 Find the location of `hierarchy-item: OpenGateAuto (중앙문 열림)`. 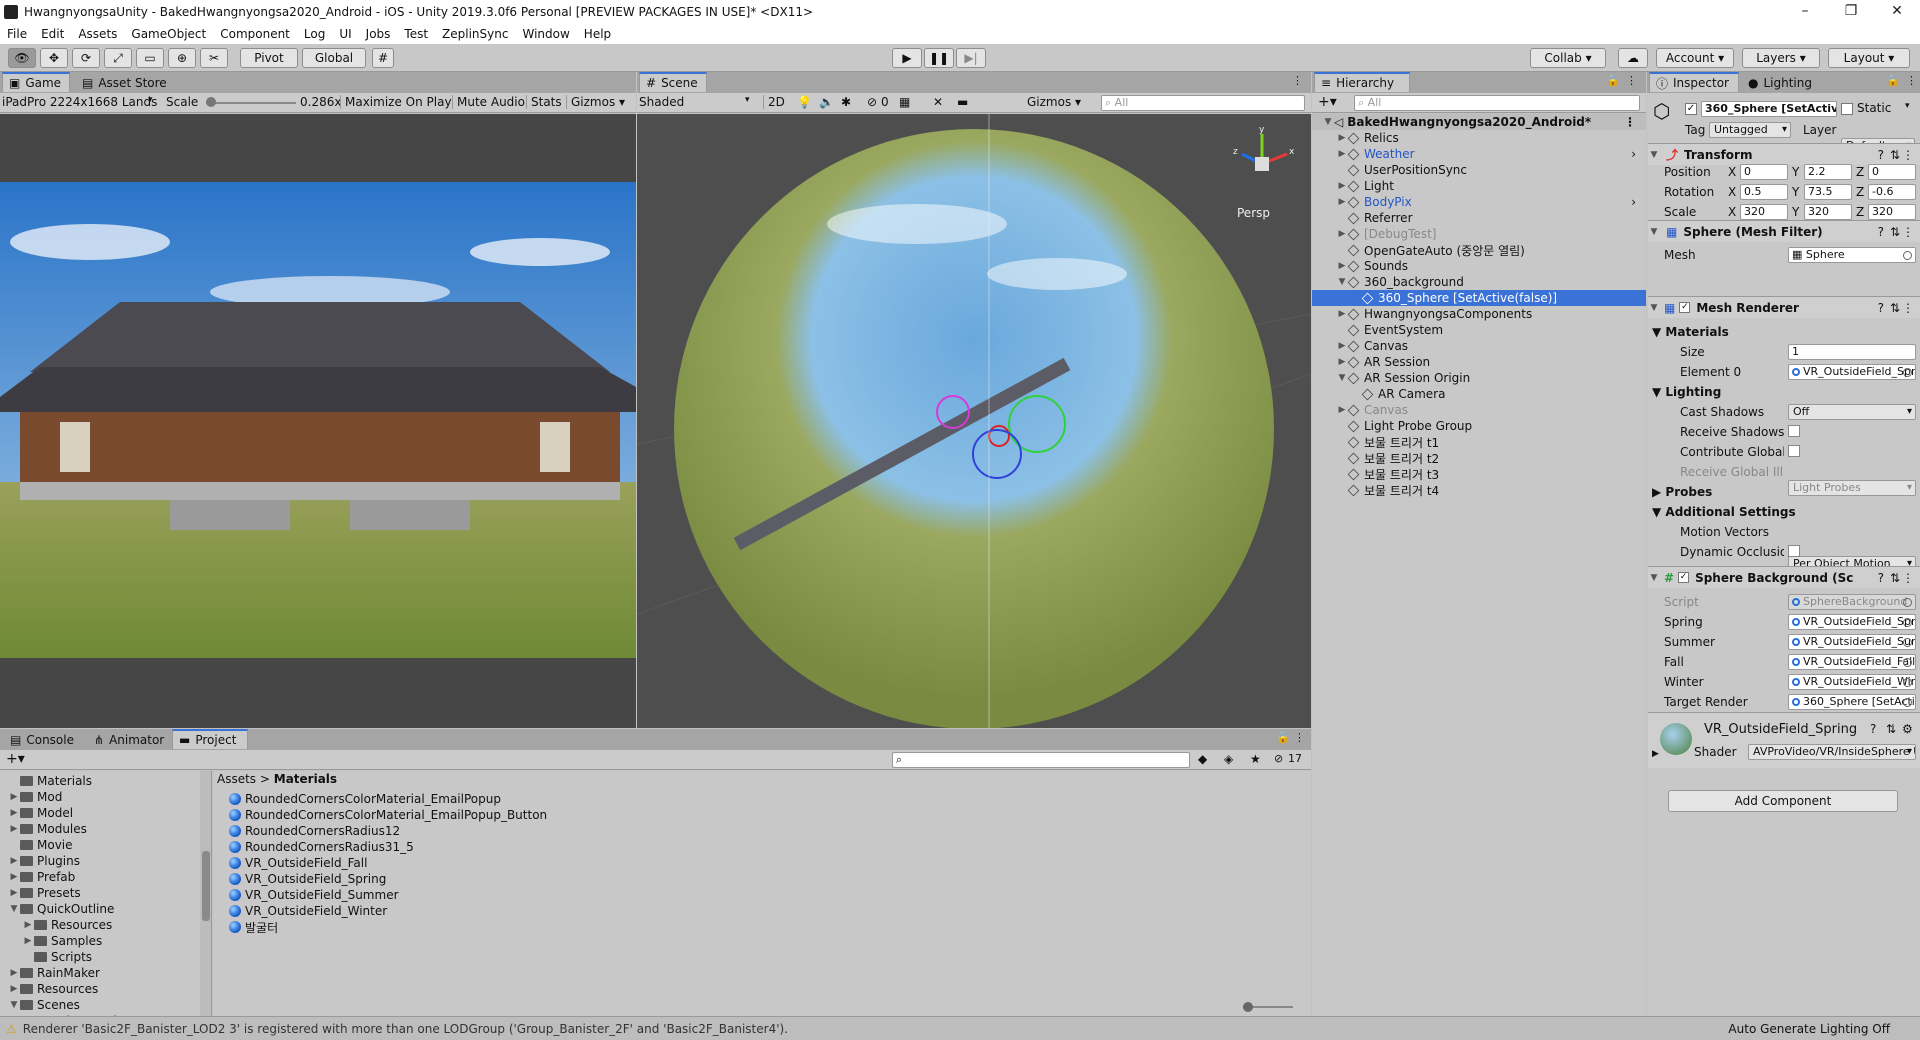

hierarchy-item: OpenGateAuto (중앙문 열림) is located at coordinates (1479, 250).